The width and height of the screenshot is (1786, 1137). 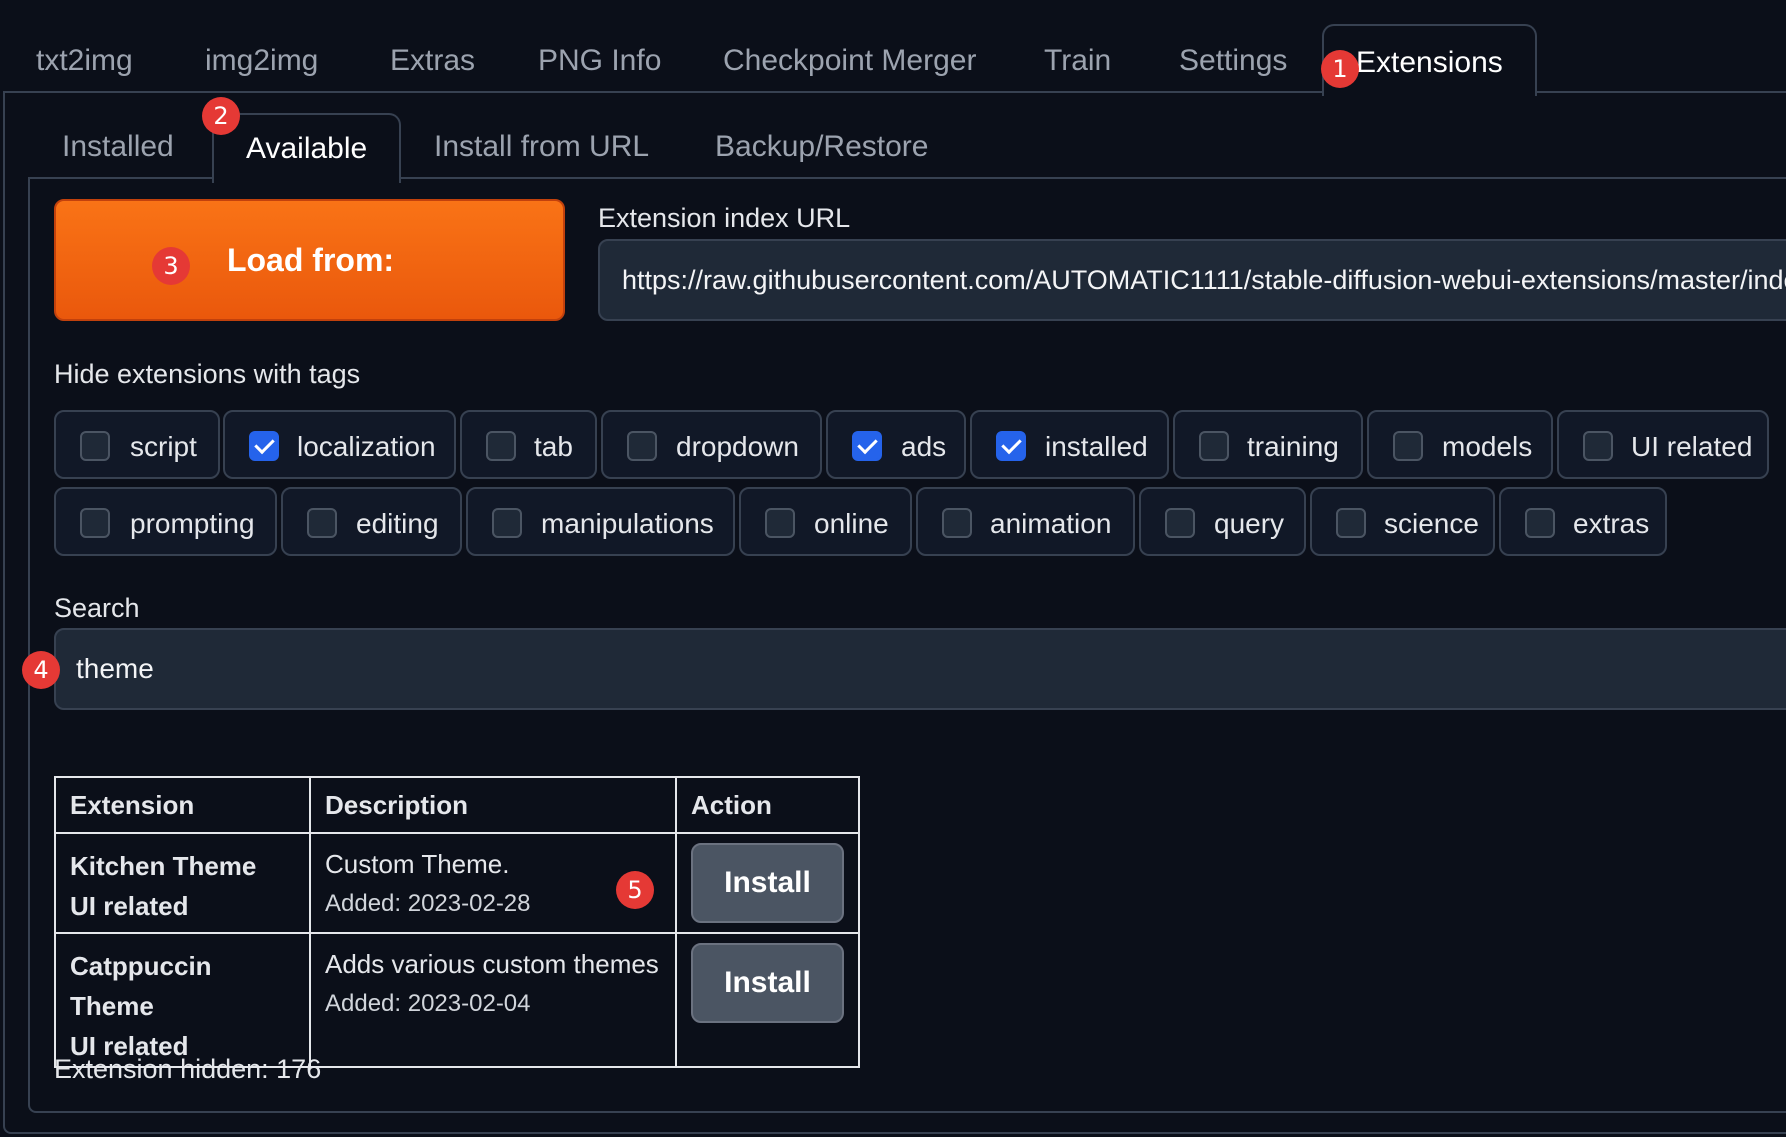 I want to click on step-badge-1: 1, so click(x=1340, y=69).